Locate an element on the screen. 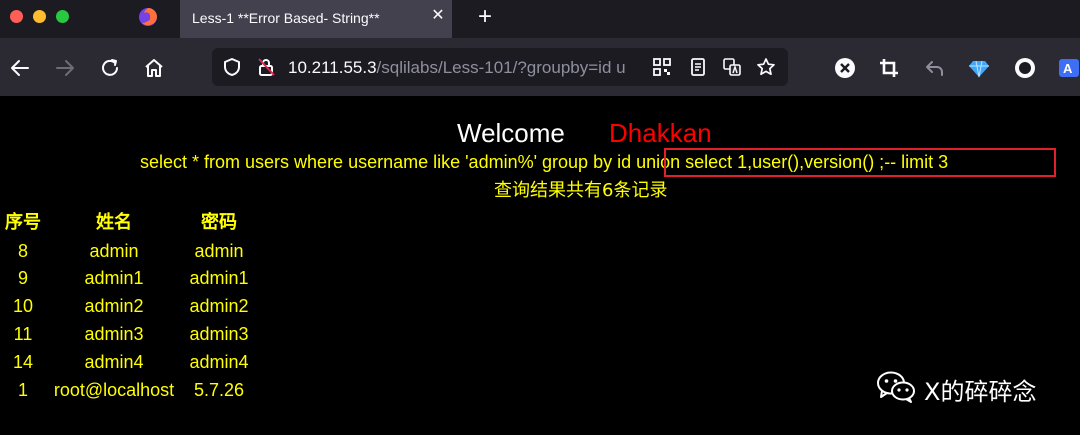  cell-username: admin1 is located at coordinates (114, 278).